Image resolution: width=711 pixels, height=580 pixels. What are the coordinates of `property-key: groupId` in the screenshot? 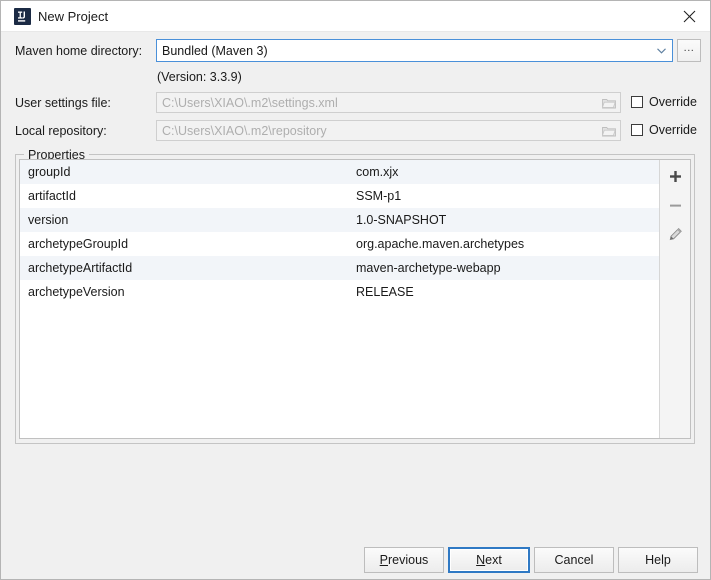 It's located at (49, 172).